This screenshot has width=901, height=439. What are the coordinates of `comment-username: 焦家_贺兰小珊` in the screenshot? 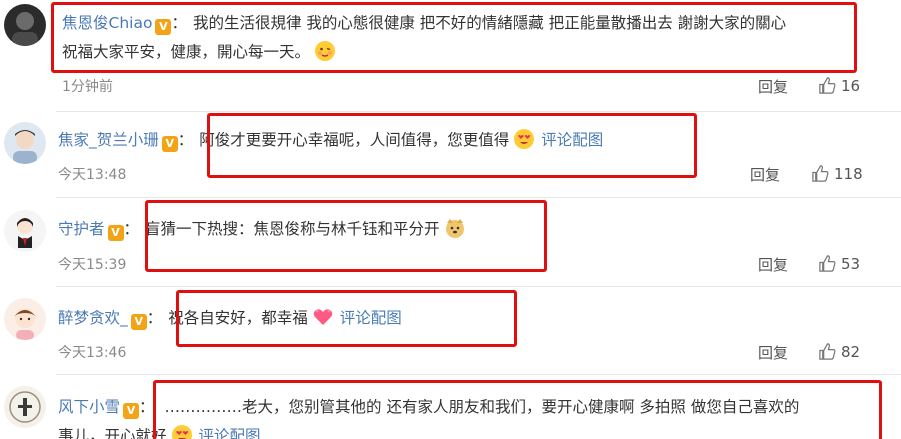 It's located at (108, 140).